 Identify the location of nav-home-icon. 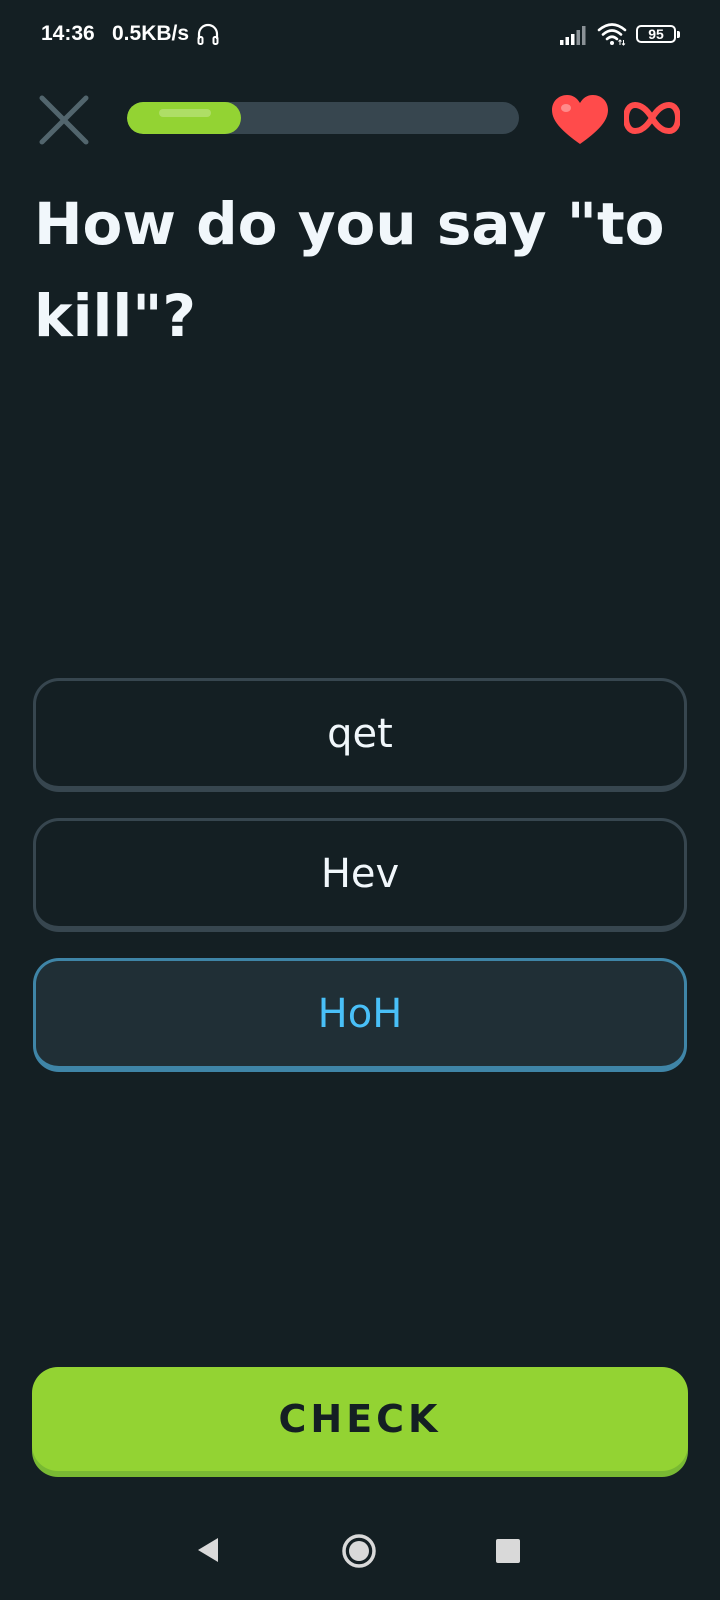
(359, 1551).